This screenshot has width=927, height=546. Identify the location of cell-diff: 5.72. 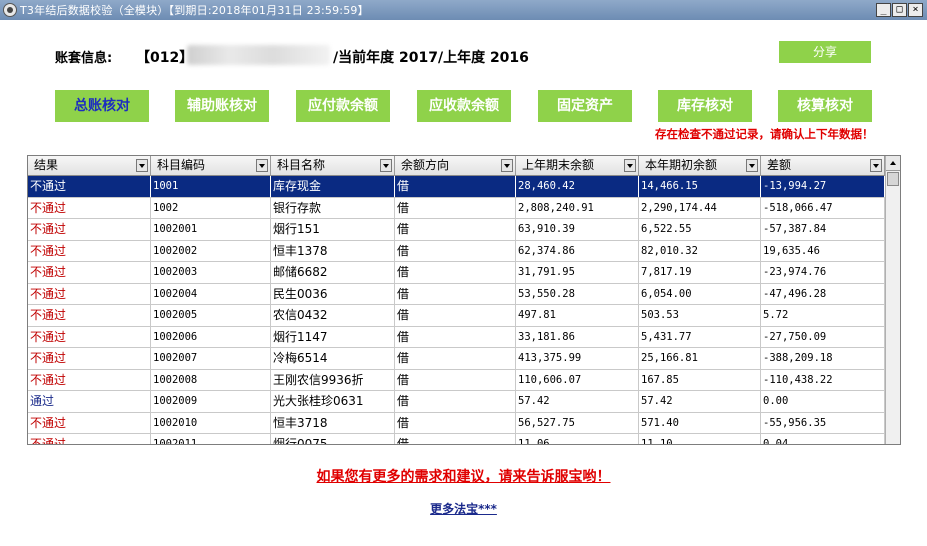
(823, 315).